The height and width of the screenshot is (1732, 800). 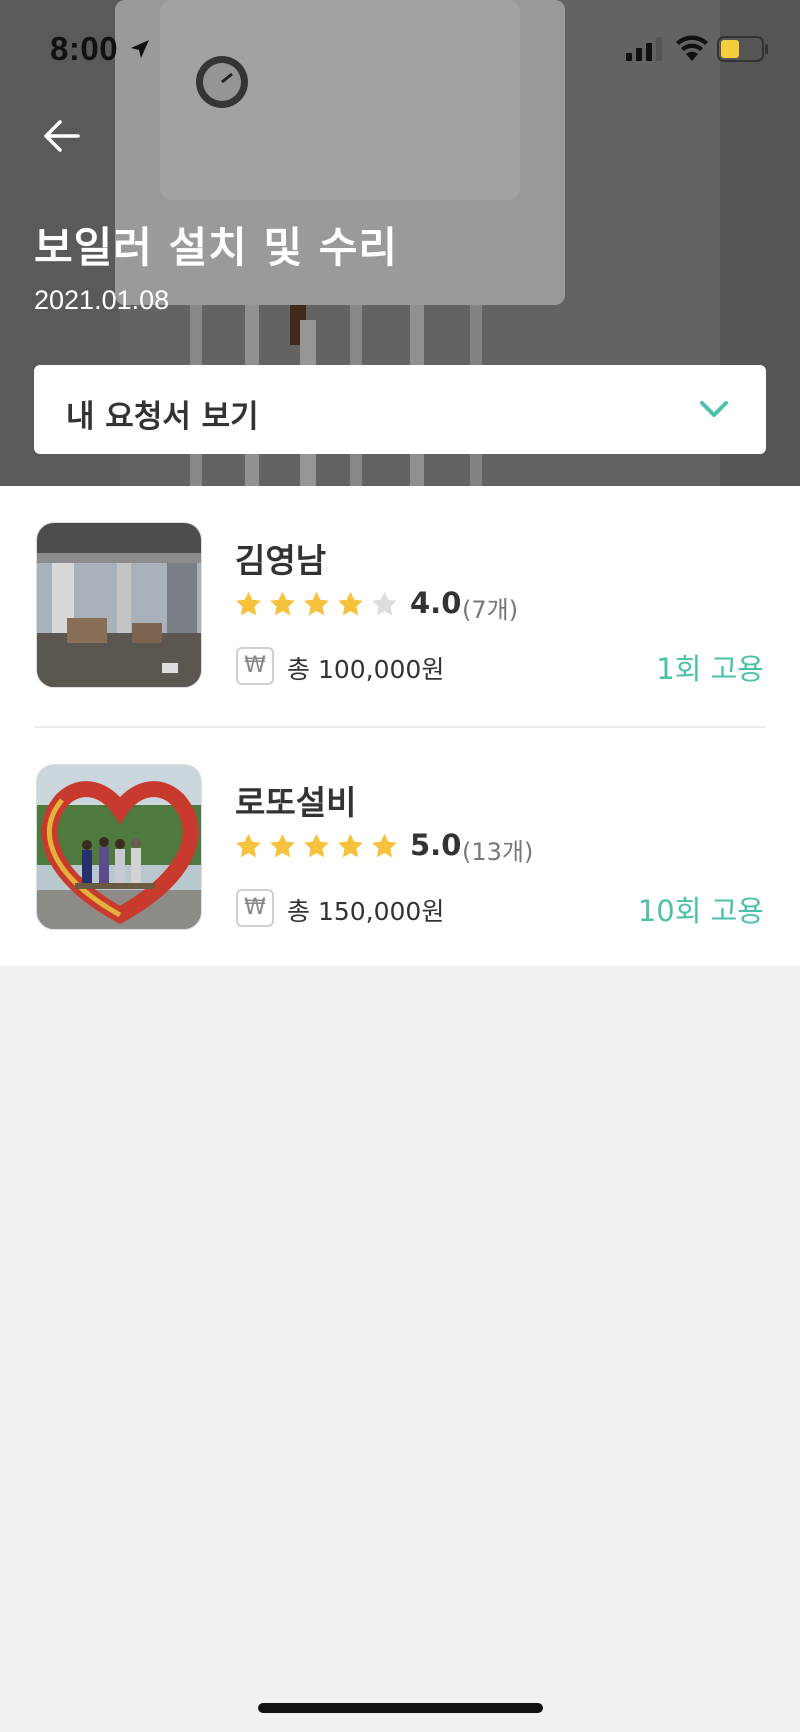 What do you see at coordinates (490, 610) in the screenshot?
I see `review-count: (7개)` at bounding box center [490, 610].